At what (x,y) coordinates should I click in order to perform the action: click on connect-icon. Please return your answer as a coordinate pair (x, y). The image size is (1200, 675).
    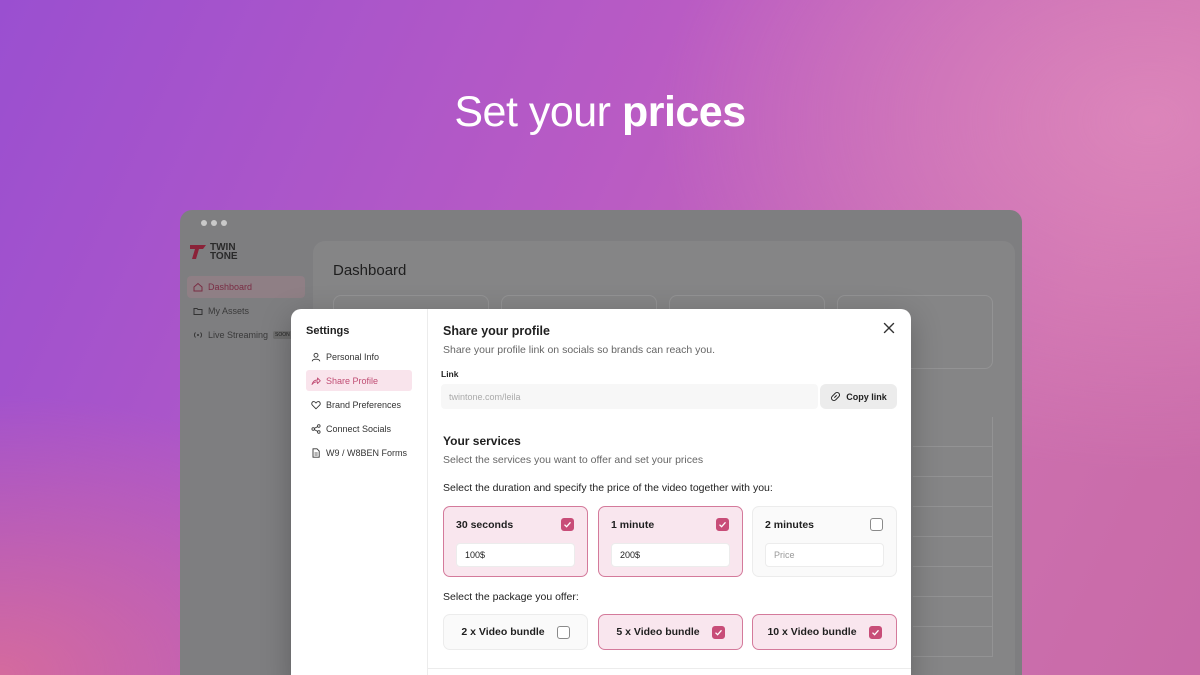
    Looking at the image, I should click on (316, 428).